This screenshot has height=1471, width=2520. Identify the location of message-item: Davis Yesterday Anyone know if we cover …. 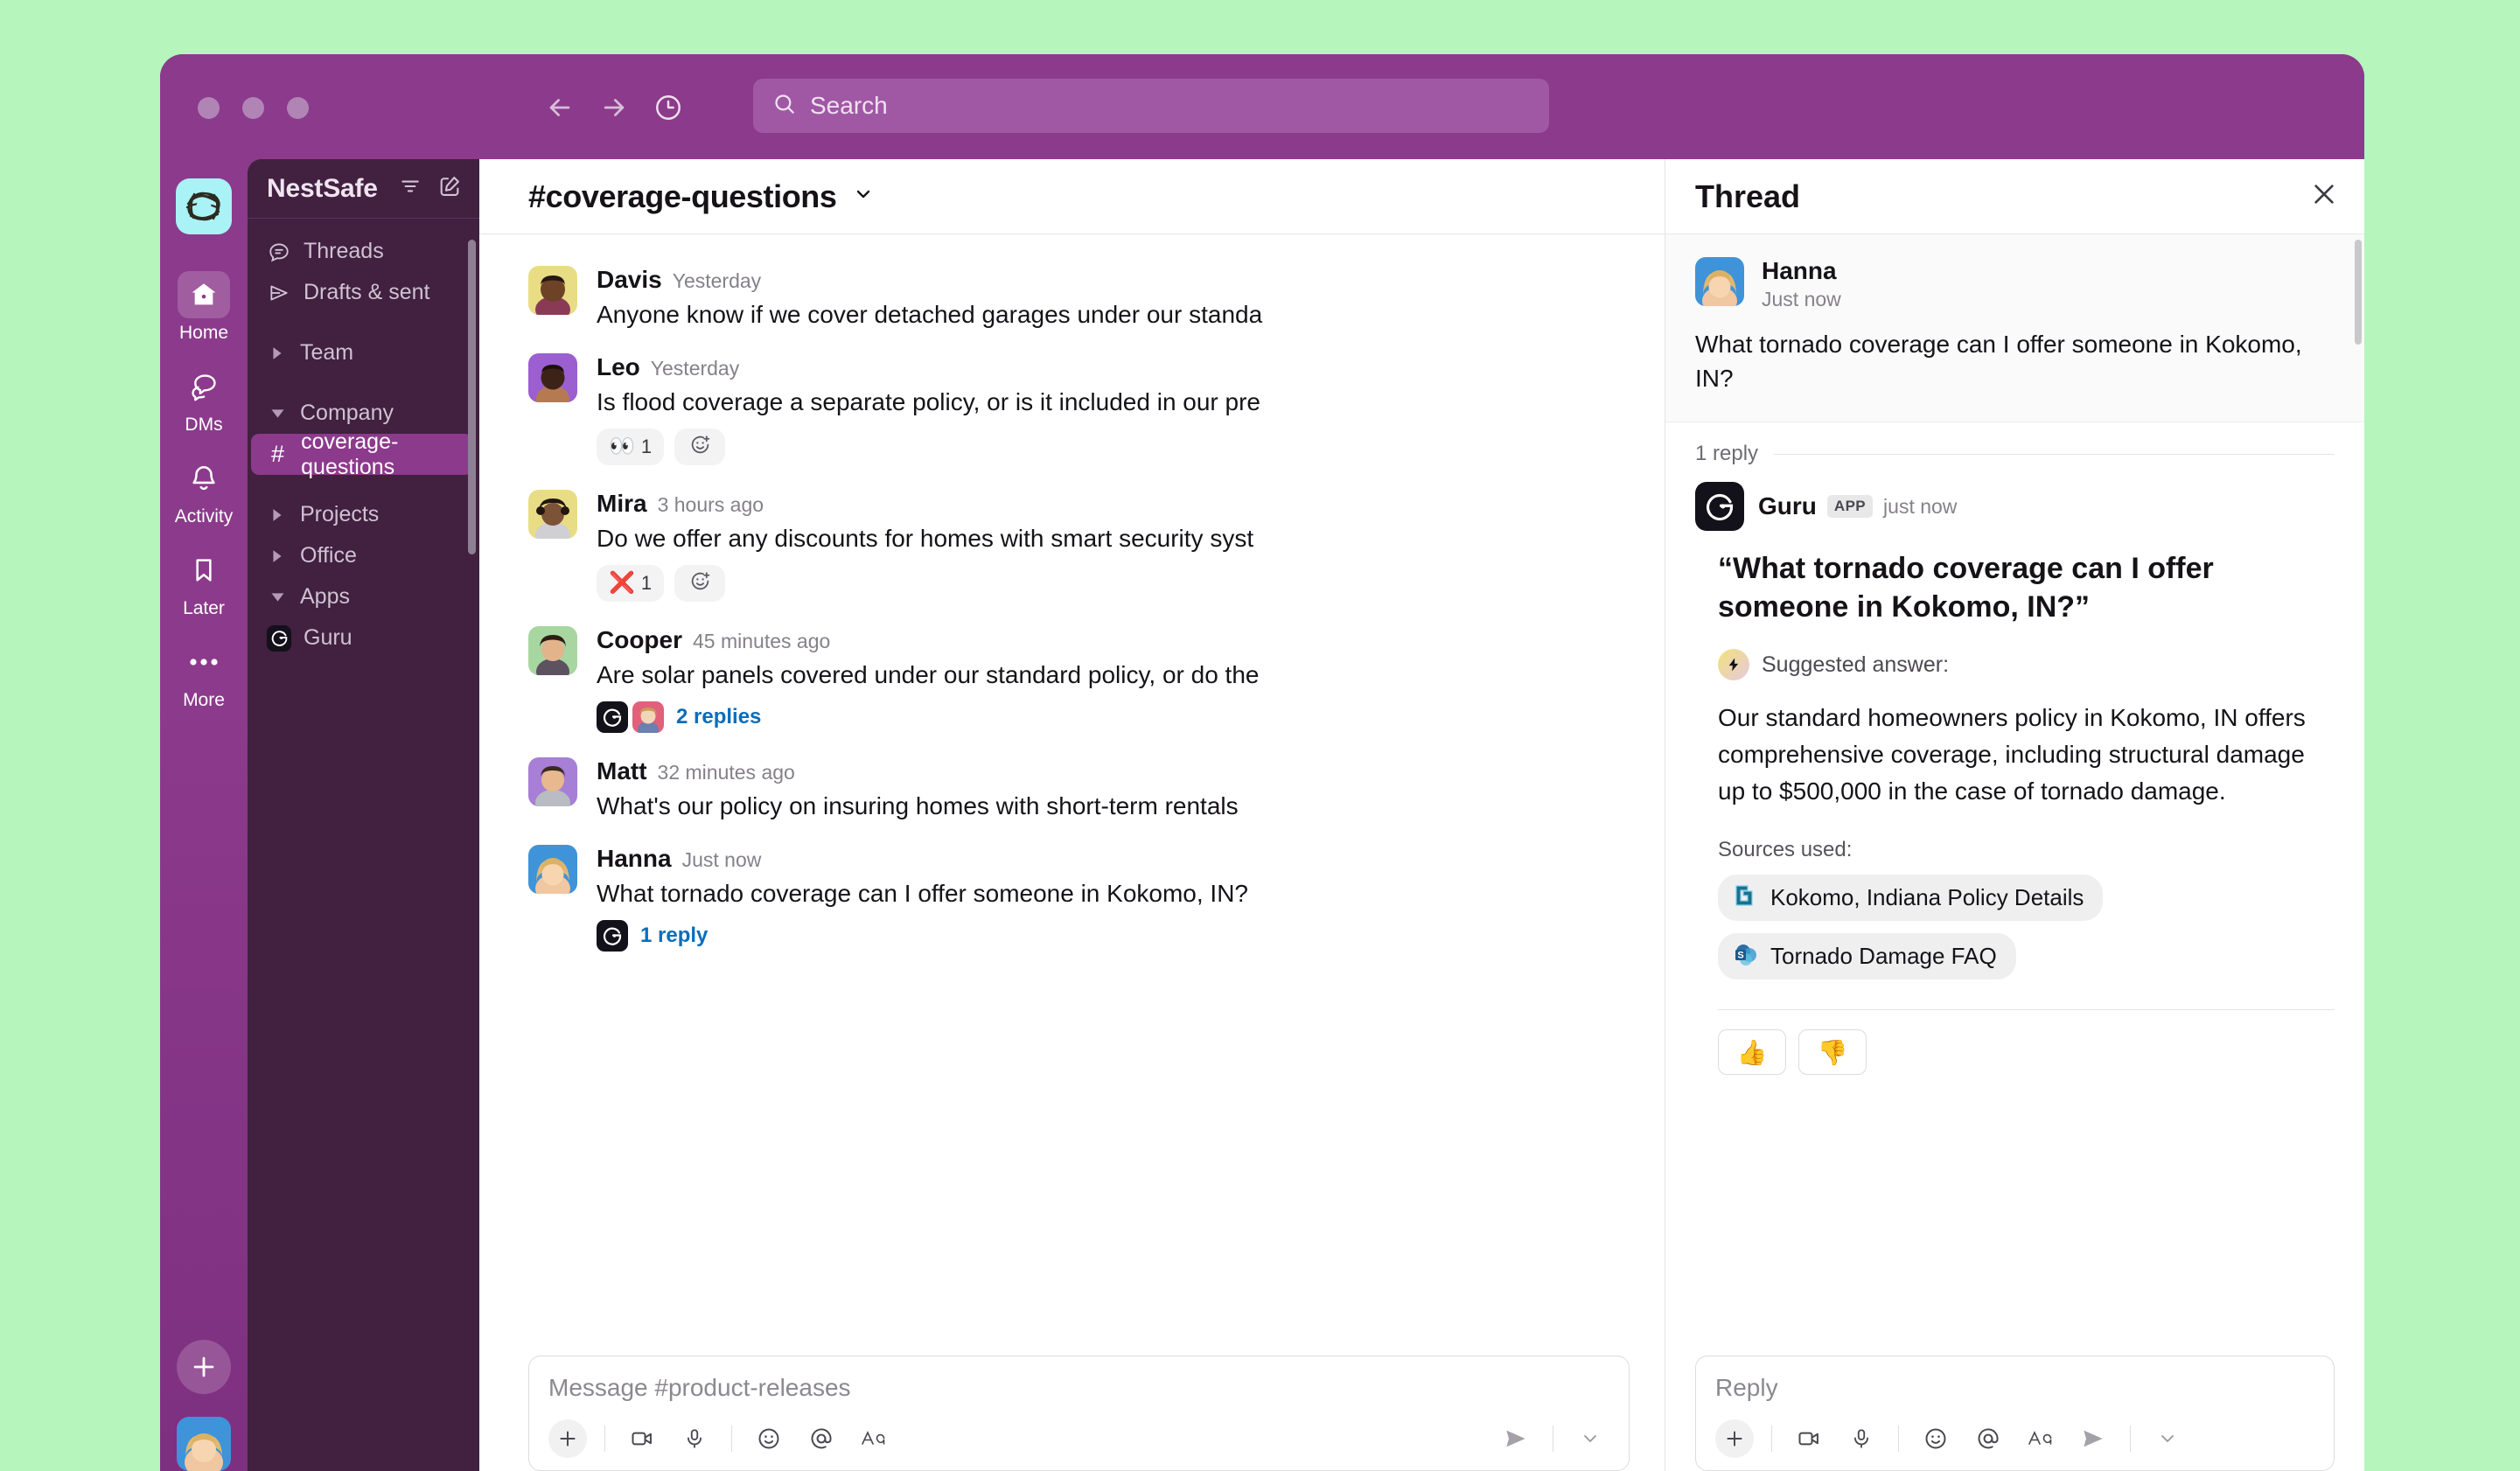
(1072, 297).